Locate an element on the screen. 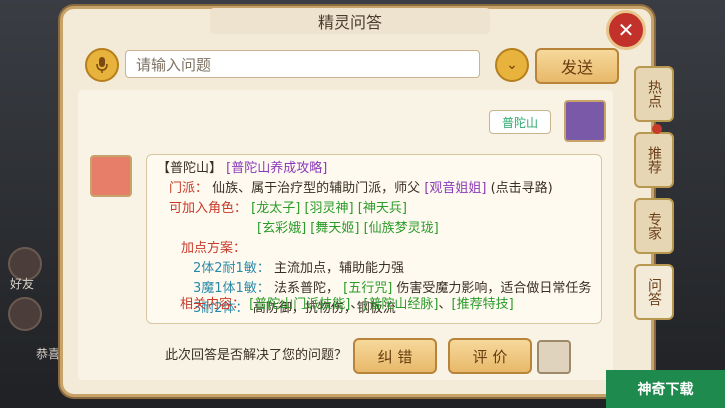 Image resolution: width=725 pixels, height=408 pixels. correct-button: 纠 错 is located at coordinates (395, 356).